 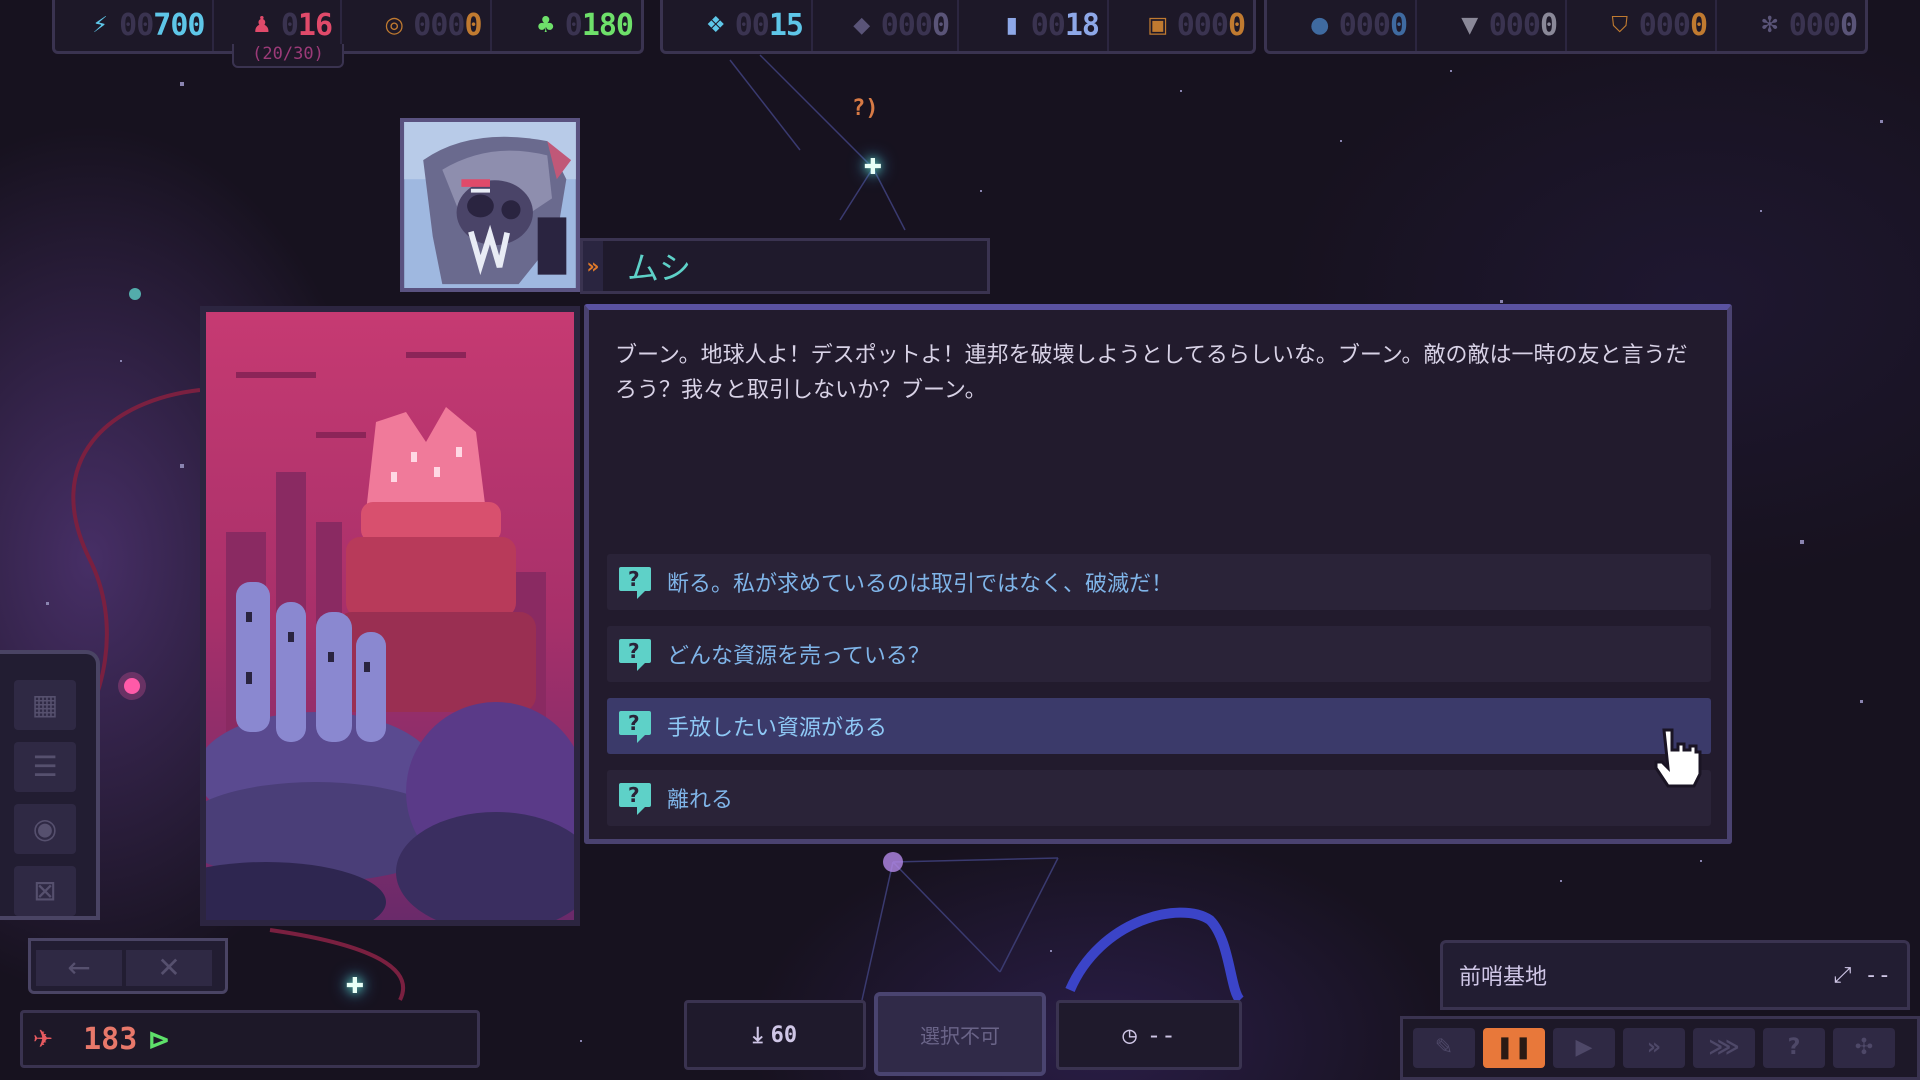 I want to click on resource-bar-materials: ❖ 0015 ◆ 0000 ▮ 0018 ▣ 0000, so click(x=958, y=27).